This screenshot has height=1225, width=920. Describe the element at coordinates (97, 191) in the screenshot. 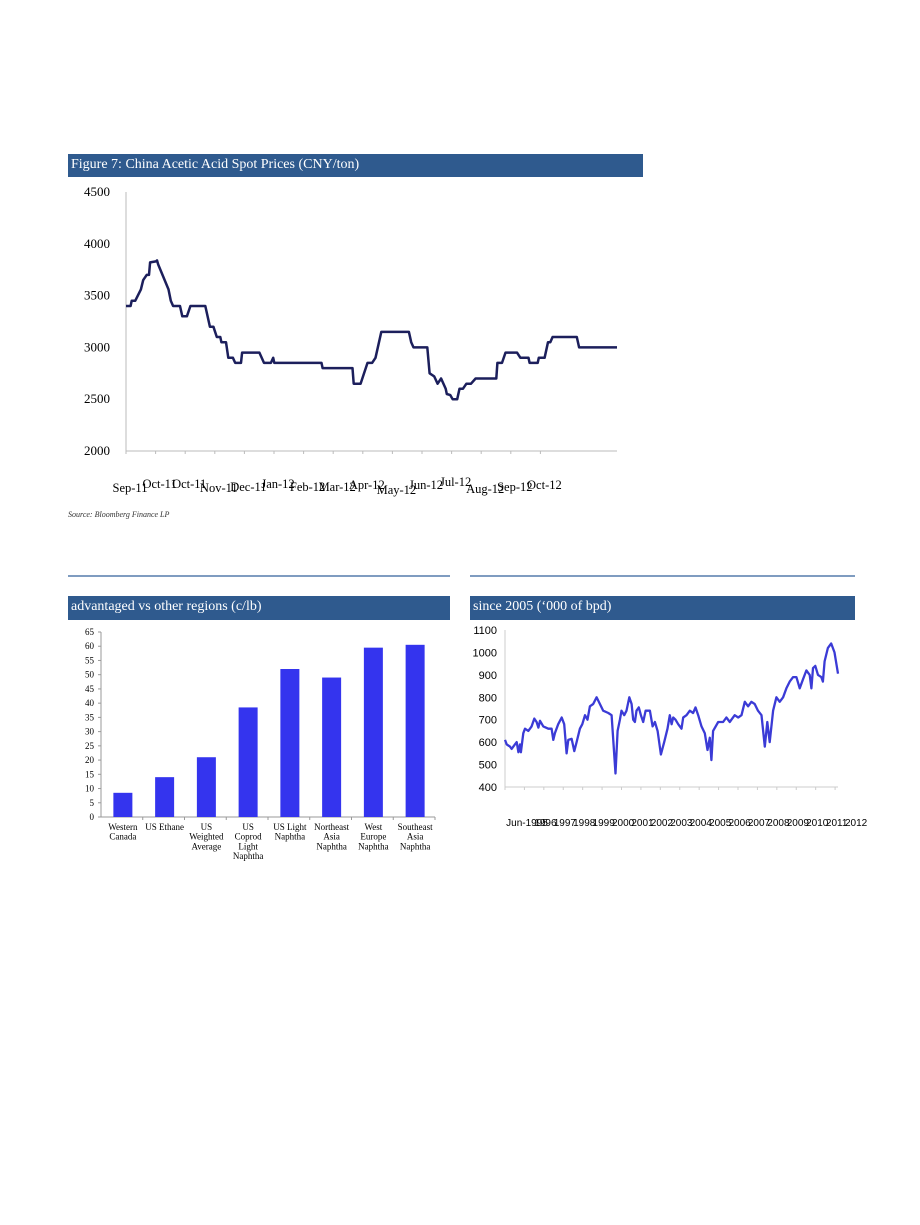

I see `y-tick-label: 4500` at that location.